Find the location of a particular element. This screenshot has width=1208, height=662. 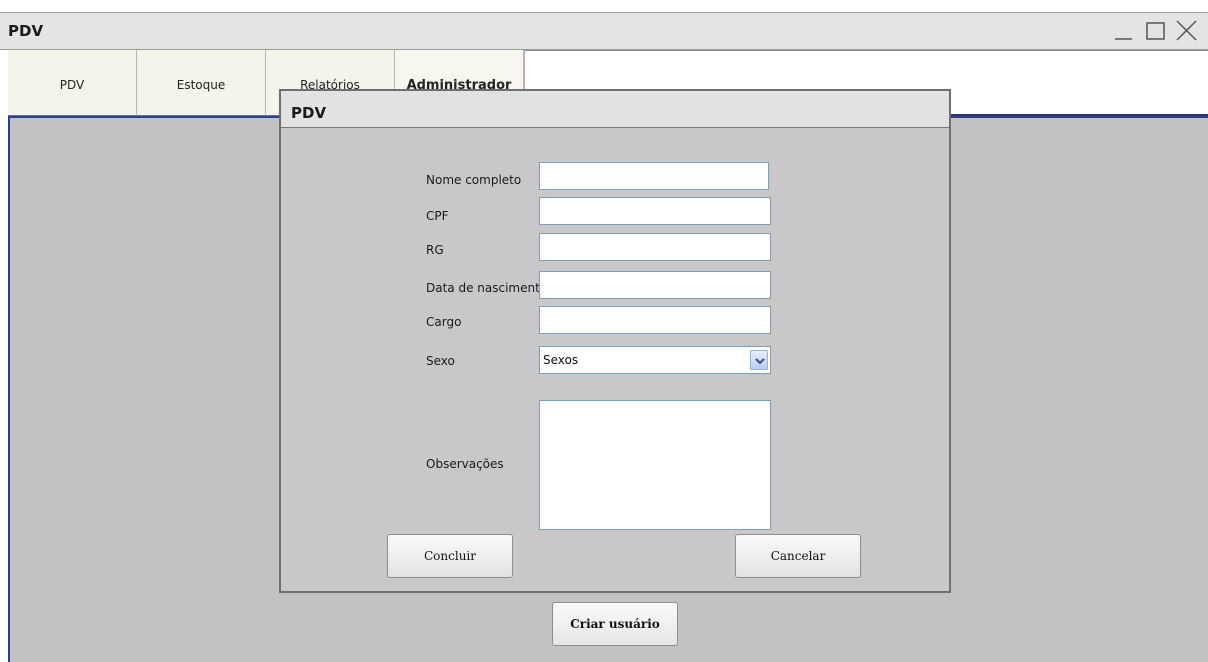

sex-label: Sexo is located at coordinates (440, 361).